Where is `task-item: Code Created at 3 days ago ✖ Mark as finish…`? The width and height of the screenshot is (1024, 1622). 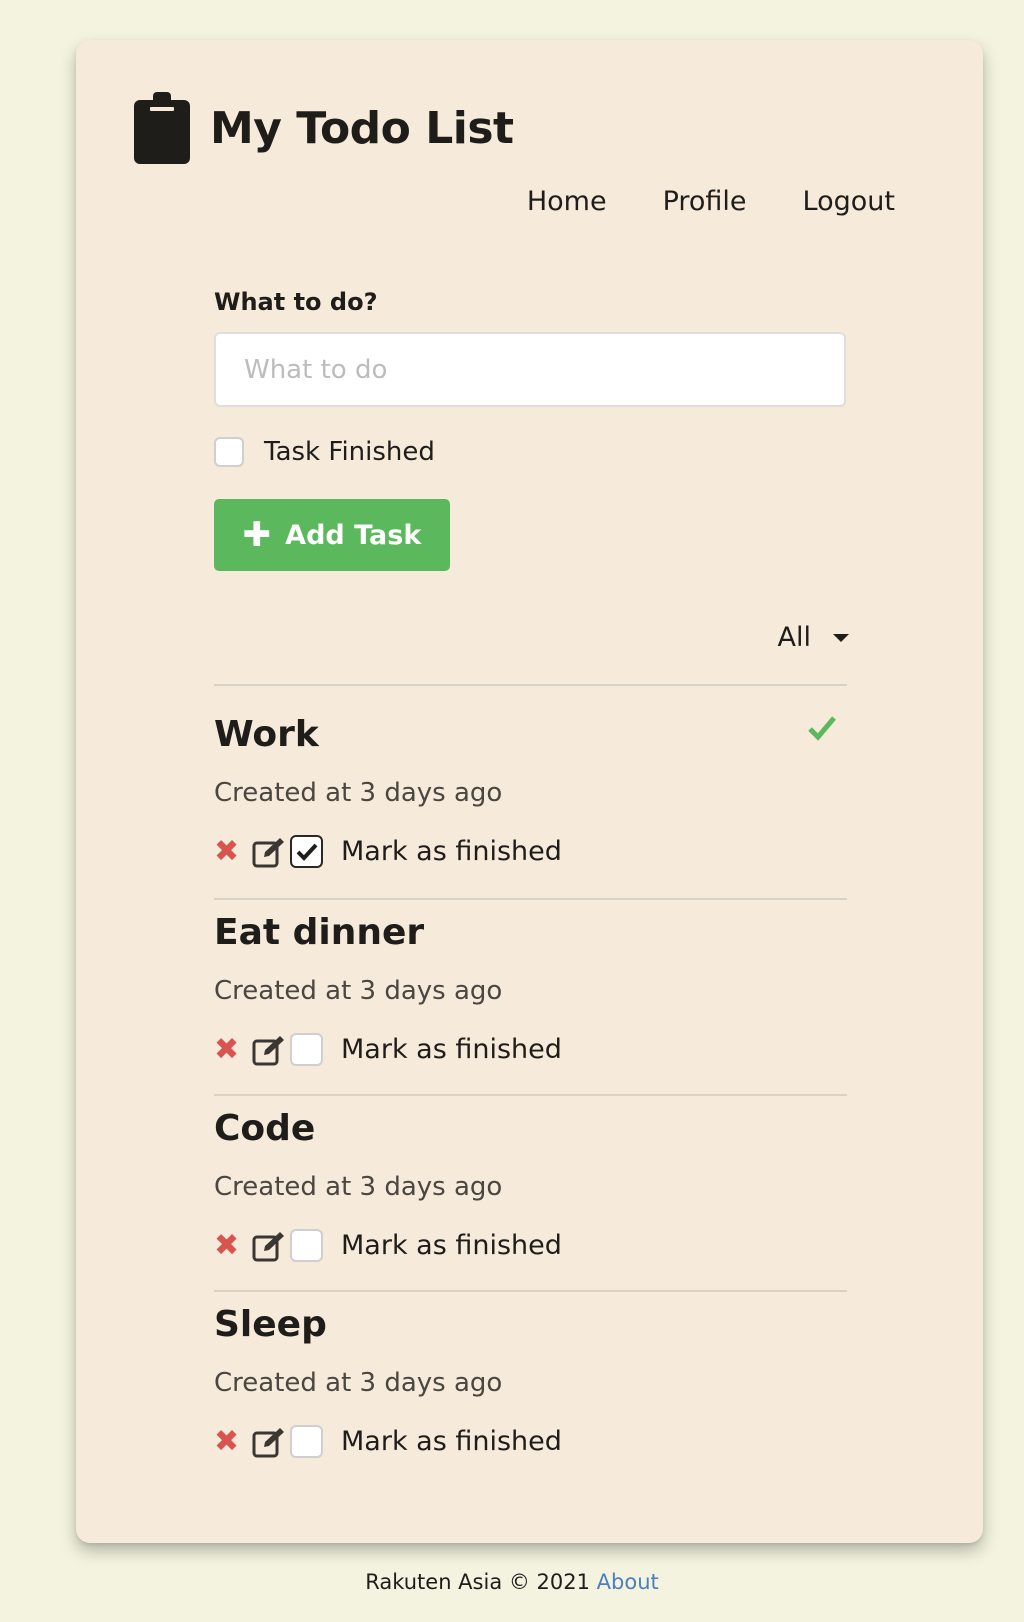 task-item: Code Created at 3 days ago ✖ Mark as finish… is located at coordinates (530, 1192).